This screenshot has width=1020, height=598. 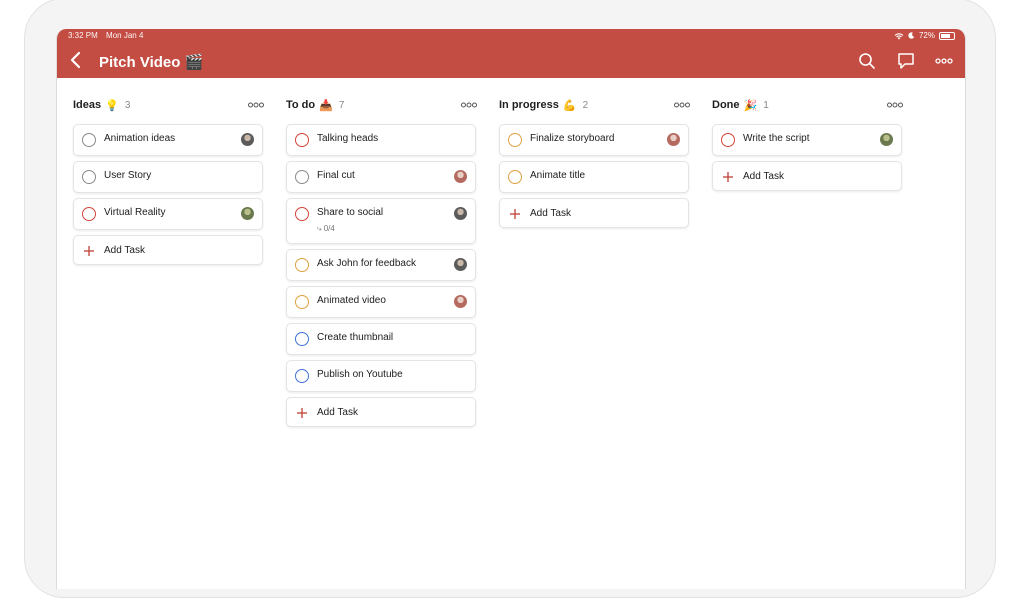 What do you see at coordinates (899, 35) in the screenshot?
I see `wifi-icon` at bounding box center [899, 35].